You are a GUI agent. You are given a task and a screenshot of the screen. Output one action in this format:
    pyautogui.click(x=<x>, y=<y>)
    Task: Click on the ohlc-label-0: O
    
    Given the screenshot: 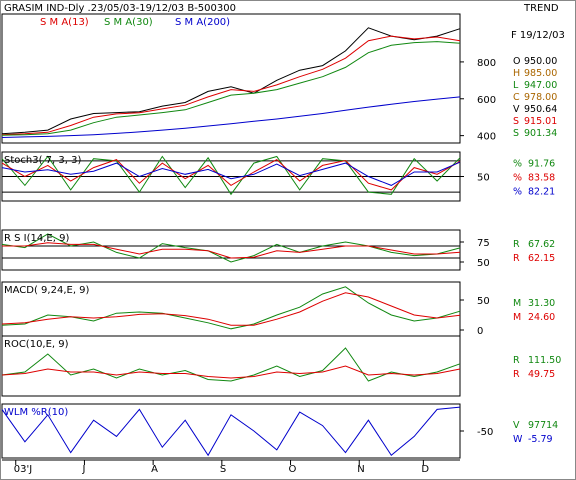 What is the action you would take?
    pyautogui.click(x=516, y=61)
    